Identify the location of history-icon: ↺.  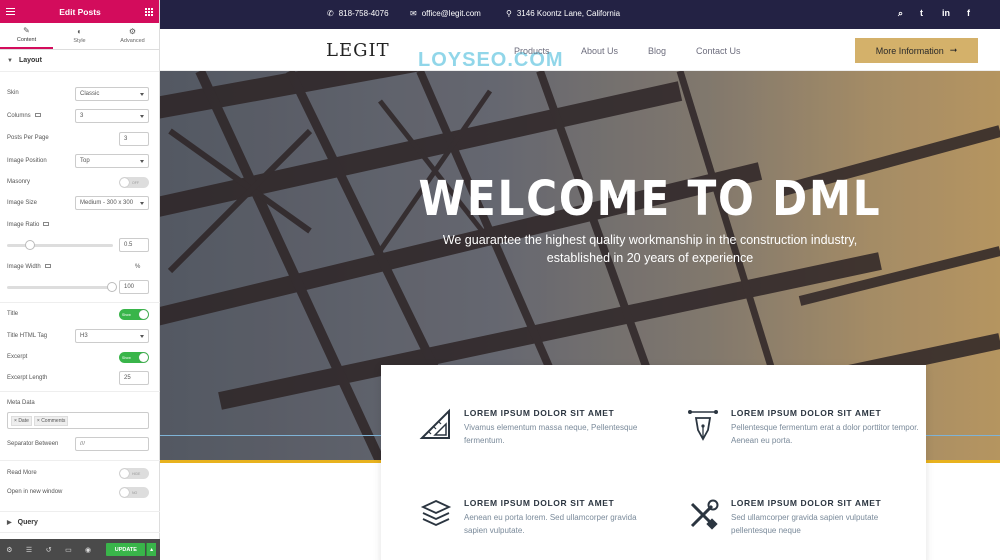
(48, 550).